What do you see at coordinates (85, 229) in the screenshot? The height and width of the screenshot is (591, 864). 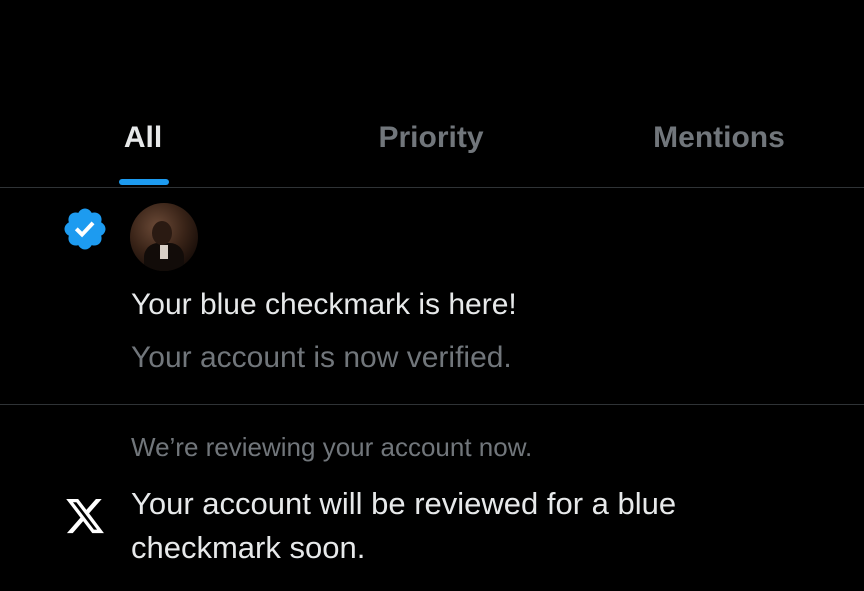 I see `verified-badge-icon` at bounding box center [85, 229].